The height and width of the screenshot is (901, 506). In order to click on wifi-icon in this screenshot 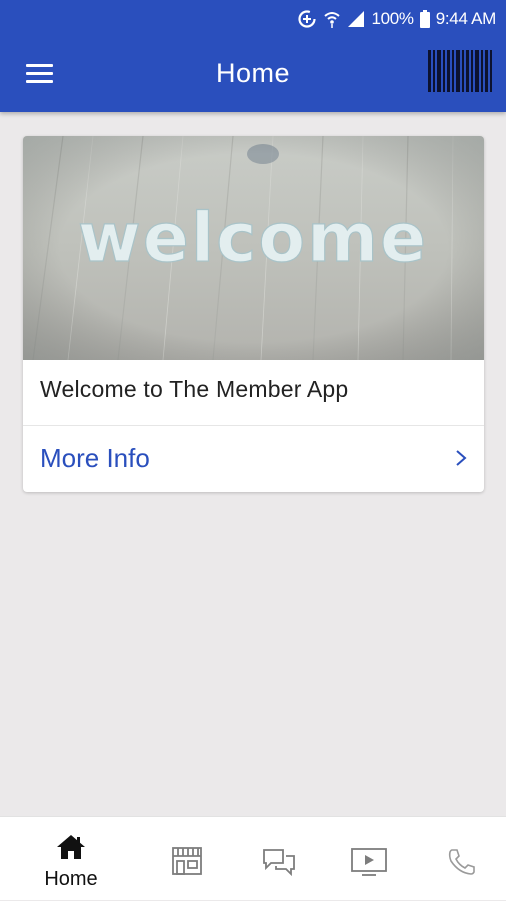, I will do `click(332, 19)`.